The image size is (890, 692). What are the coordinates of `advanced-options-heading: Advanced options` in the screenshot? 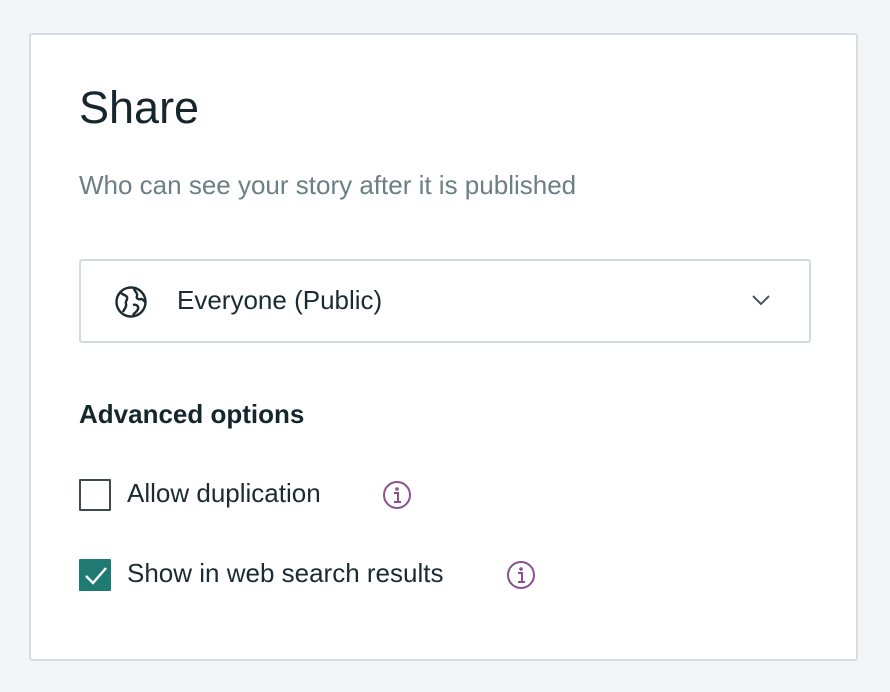 It's located at (192, 414).